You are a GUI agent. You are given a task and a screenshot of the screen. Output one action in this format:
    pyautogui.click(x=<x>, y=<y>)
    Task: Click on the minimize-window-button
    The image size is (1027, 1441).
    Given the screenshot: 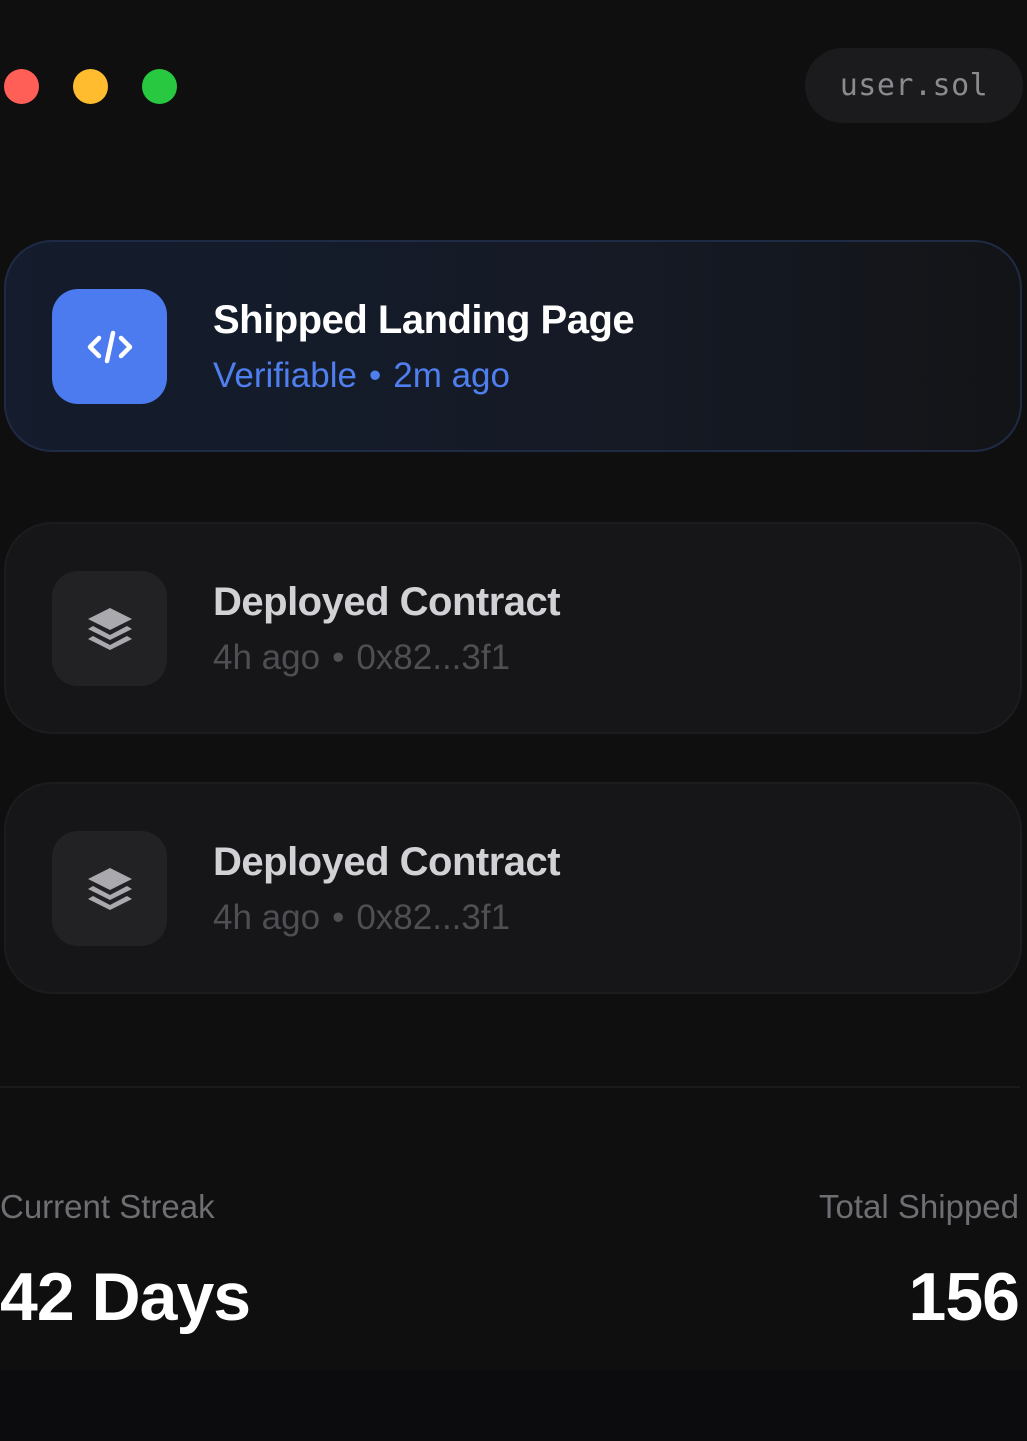 What is the action you would take?
    pyautogui.click(x=90, y=86)
    